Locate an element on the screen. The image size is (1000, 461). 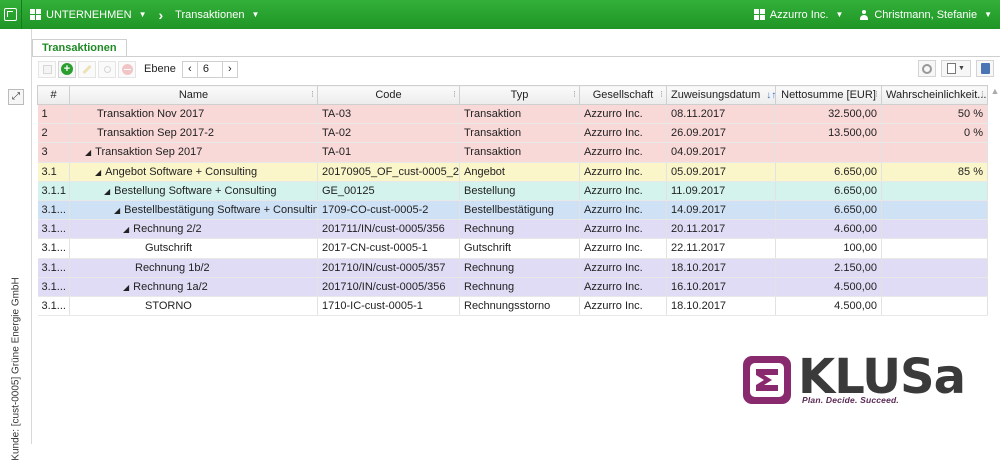
edit-button is located at coordinates (87, 69).